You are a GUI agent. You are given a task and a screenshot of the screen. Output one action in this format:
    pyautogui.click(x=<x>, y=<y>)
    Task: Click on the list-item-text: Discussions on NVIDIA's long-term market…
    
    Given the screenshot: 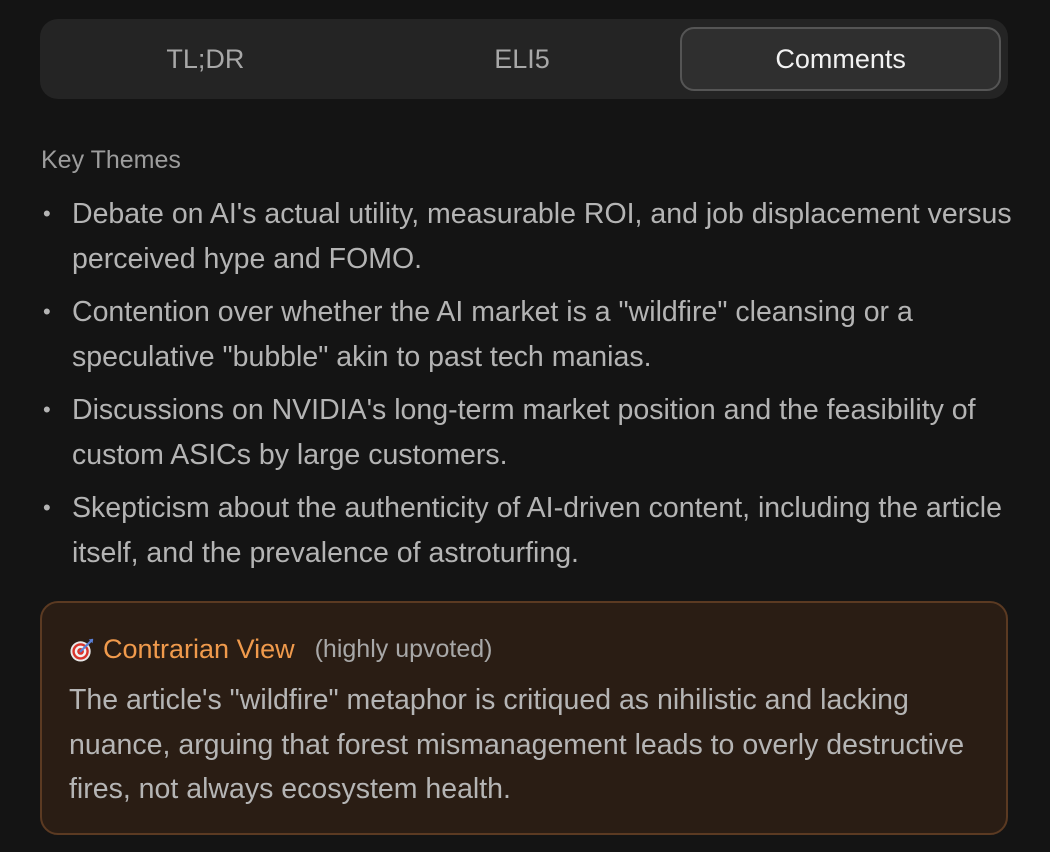 What is the action you would take?
    pyautogui.click(x=524, y=432)
    